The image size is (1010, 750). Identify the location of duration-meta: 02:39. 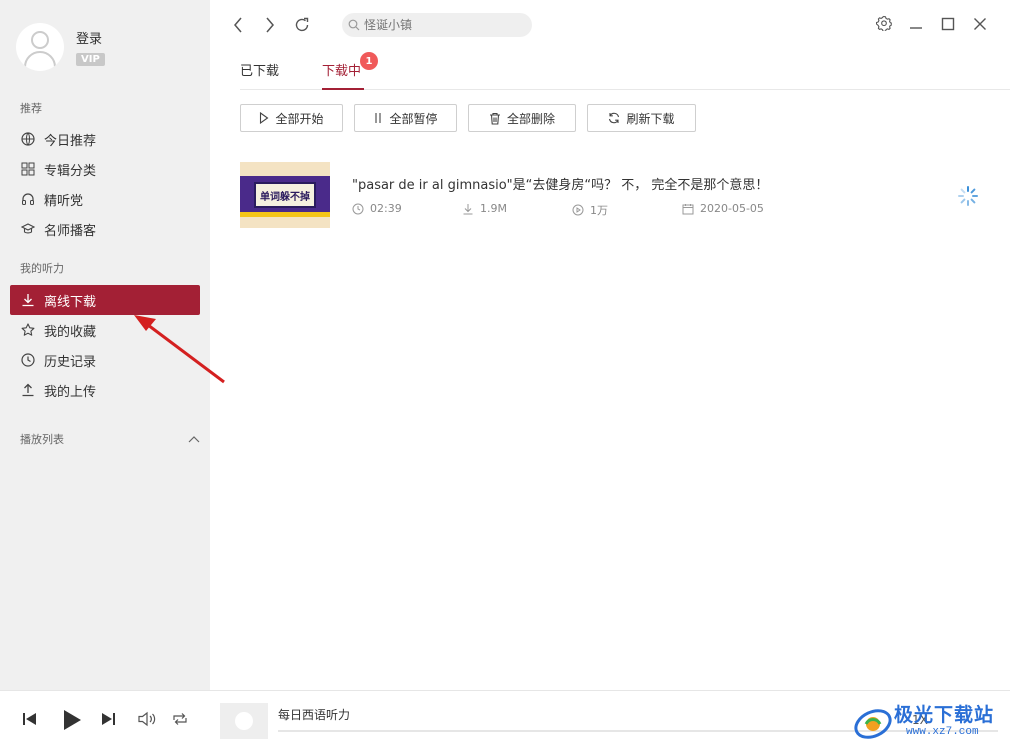
(377, 208).